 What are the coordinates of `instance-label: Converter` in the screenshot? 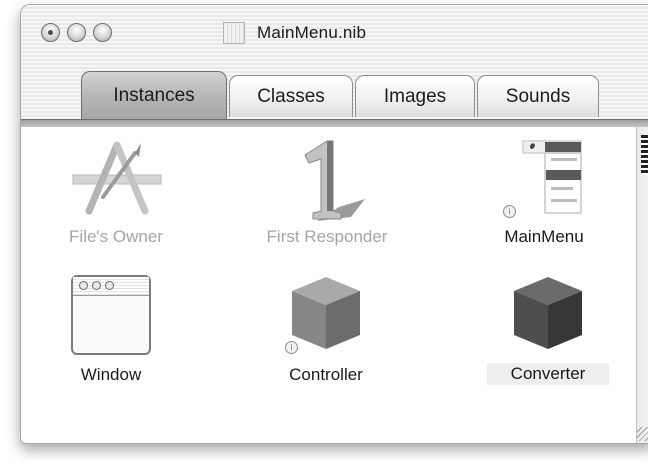 It's located at (548, 374).